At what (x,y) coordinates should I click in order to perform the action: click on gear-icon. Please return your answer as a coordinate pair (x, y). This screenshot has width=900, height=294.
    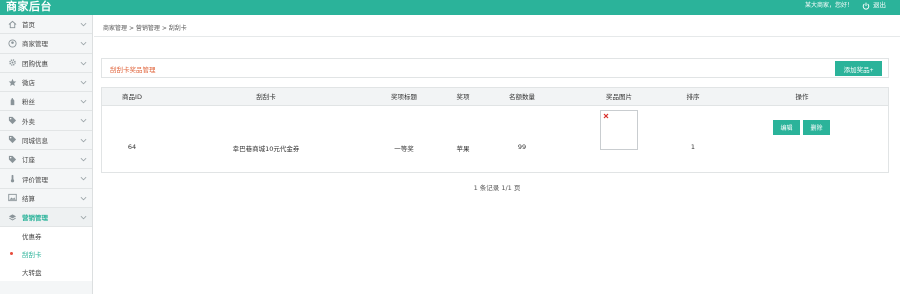
    Looking at the image, I should click on (12, 62).